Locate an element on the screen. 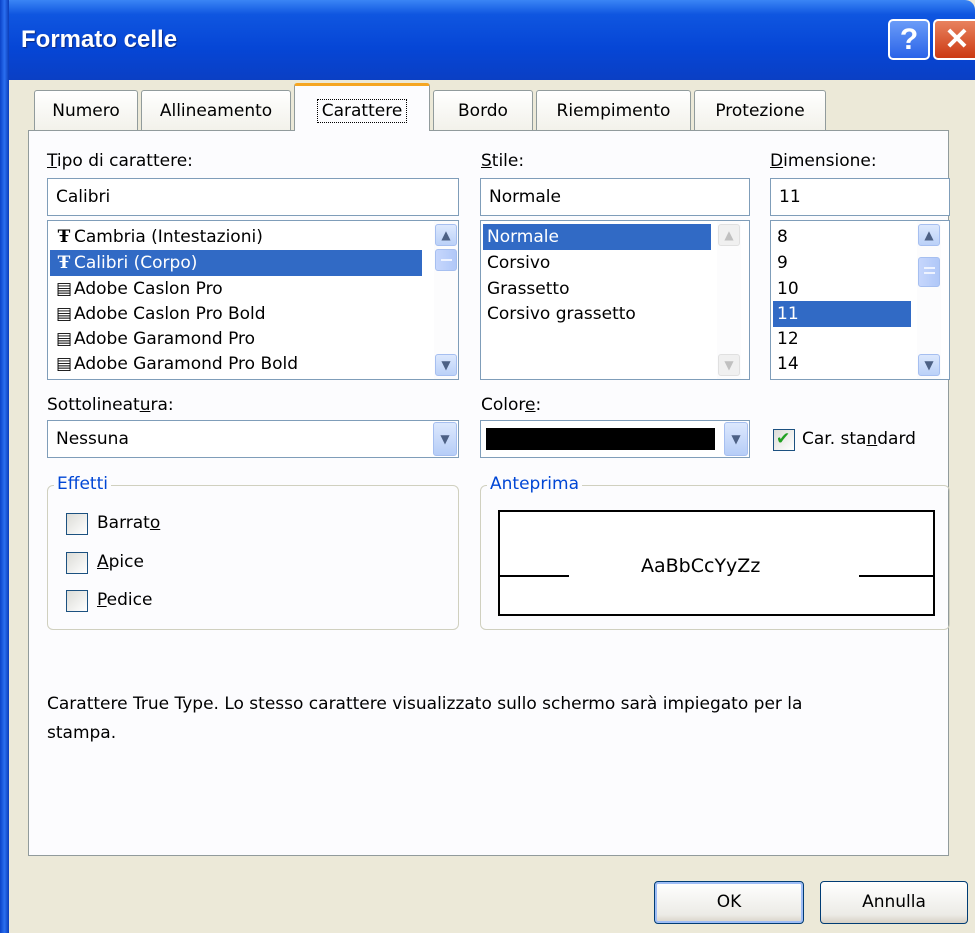  help-icon: ? is located at coordinates (909, 39).